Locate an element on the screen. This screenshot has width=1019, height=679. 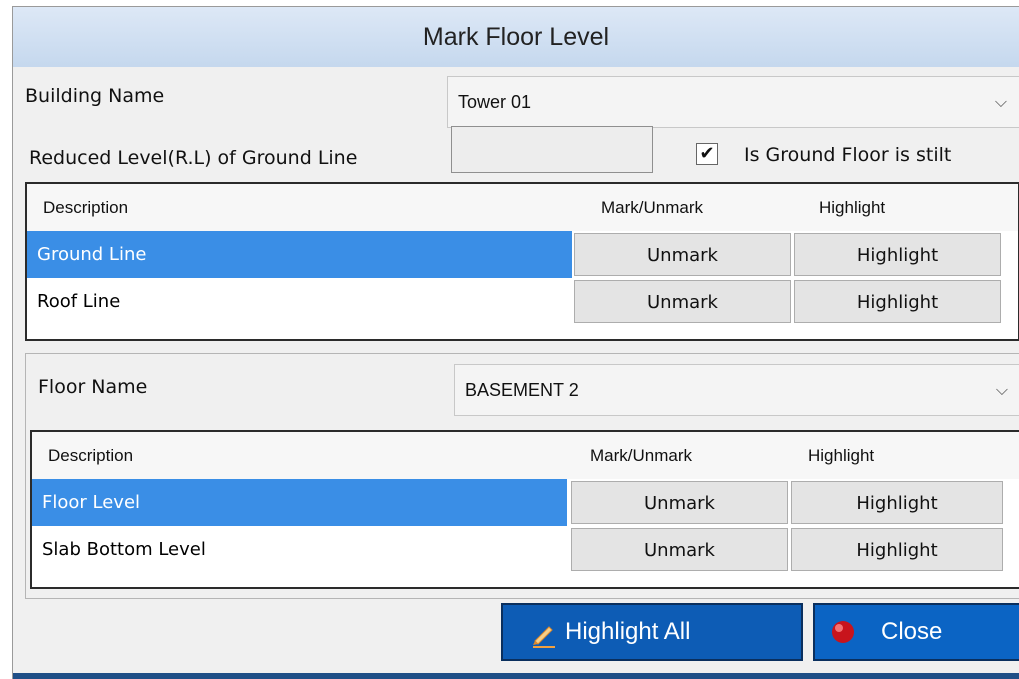
table-row: Roof Line Unmark Highlight is located at coordinates (522, 301).